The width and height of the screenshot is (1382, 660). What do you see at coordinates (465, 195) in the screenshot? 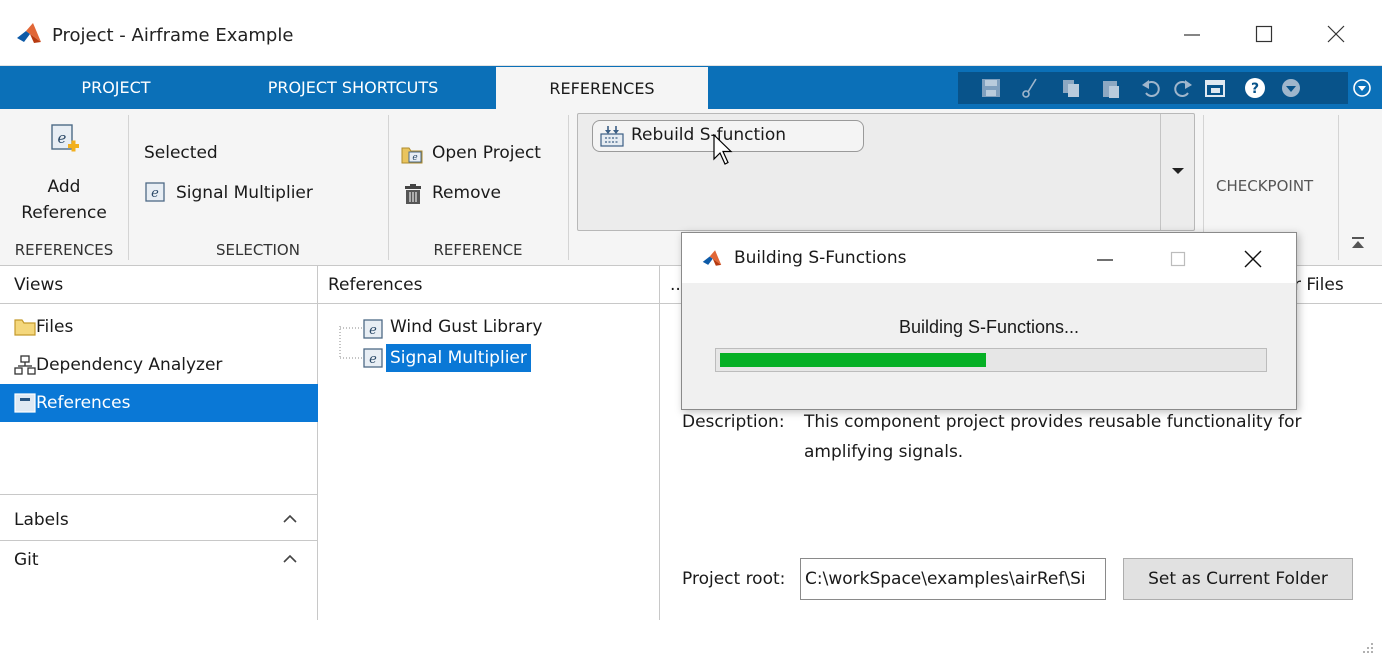
I see `remove-button: Remove` at bounding box center [465, 195].